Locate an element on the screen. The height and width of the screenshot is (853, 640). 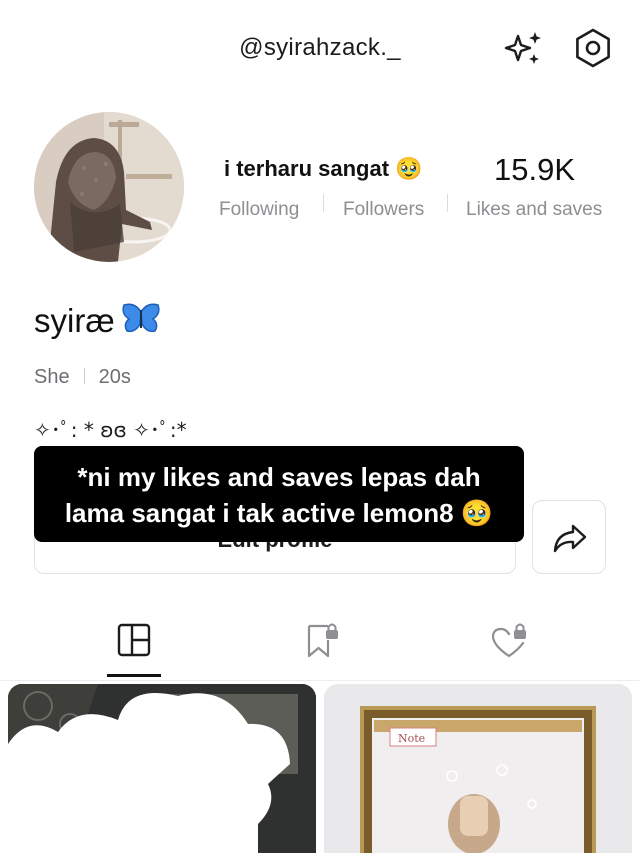
display-name: syiræ is located at coordinates (97, 323).